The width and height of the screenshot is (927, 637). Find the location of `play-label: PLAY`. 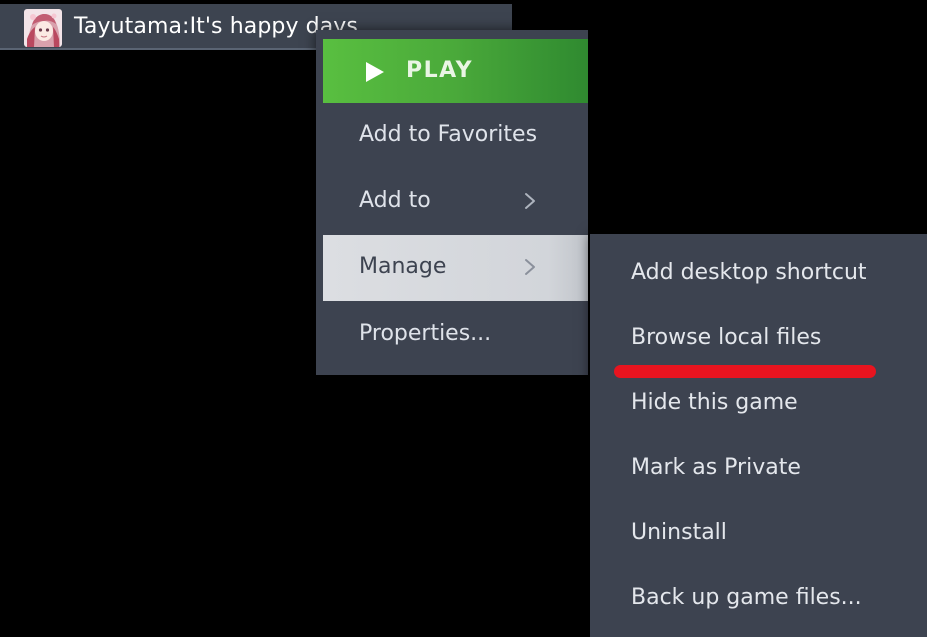

play-label: PLAY is located at coordinates (439, 70).